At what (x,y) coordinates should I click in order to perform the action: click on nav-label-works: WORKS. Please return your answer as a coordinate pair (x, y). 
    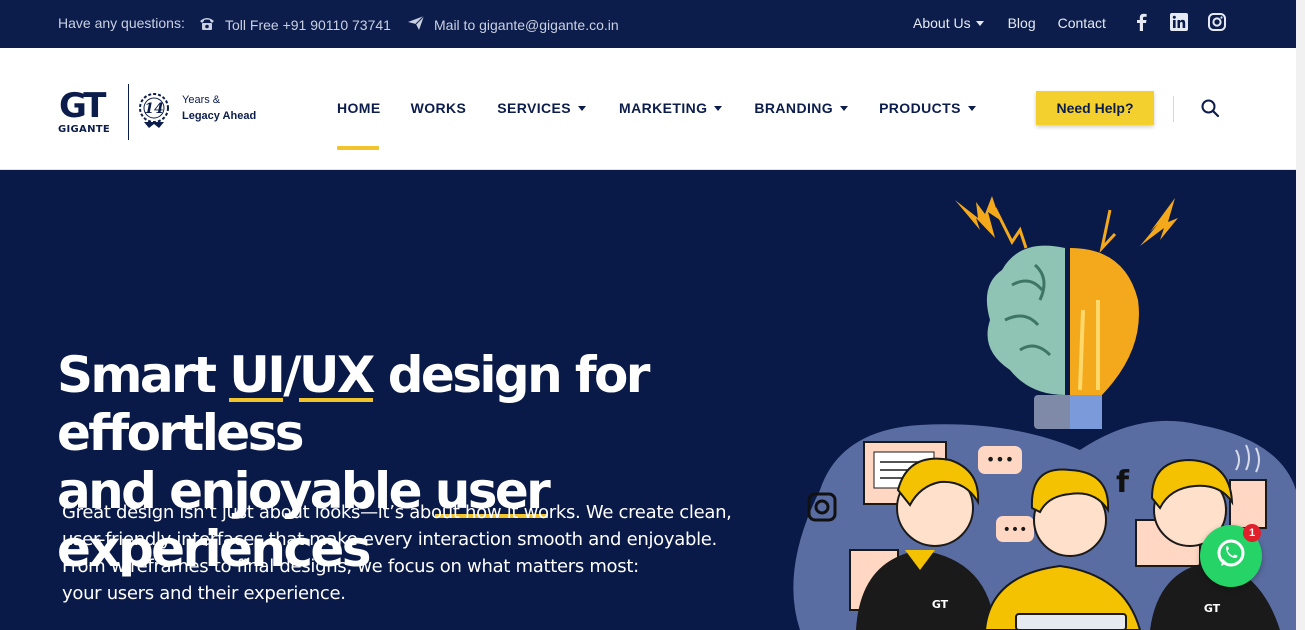
    Looking at the image, I should click on (438, 108).